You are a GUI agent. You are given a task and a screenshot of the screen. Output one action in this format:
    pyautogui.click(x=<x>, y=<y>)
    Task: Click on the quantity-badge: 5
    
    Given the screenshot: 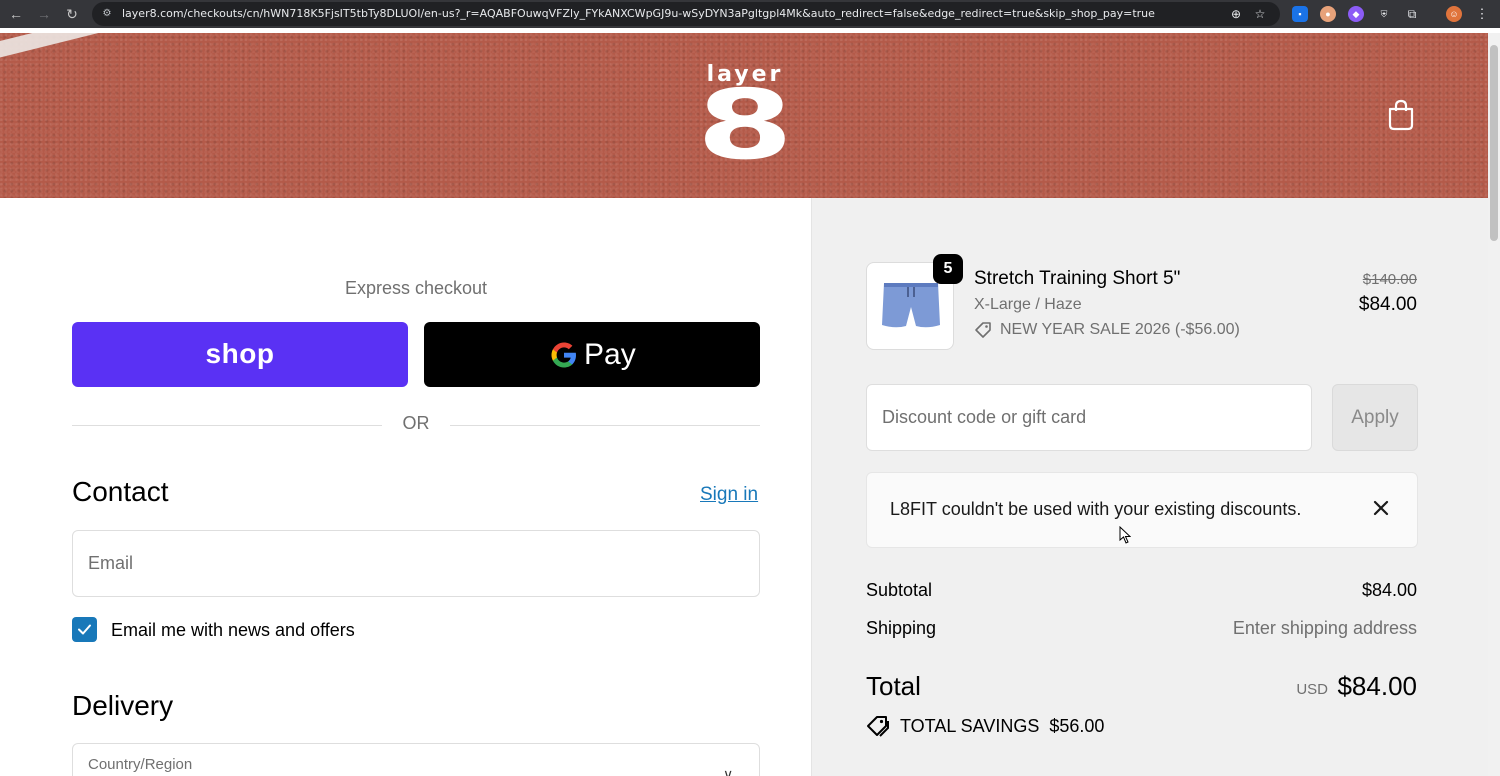 What is the action you would take?
    pyautogui.click(x=948, y=269)
    